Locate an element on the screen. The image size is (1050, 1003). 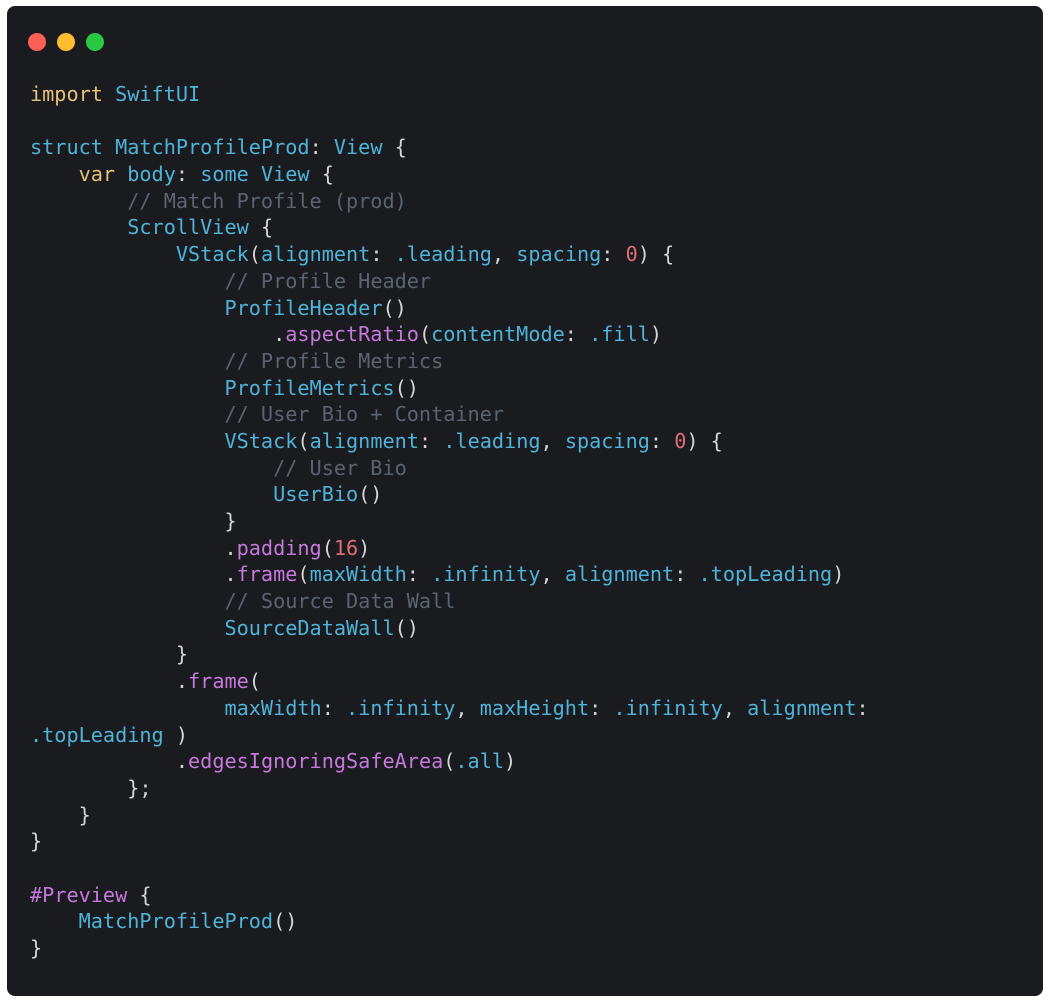
code-token-comment: // User Bio + Container is located at coordinates (364, 414).